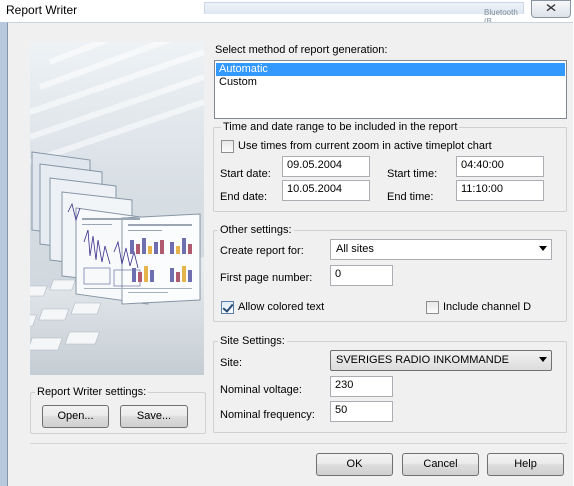 This screenshot has width=574, height=486. Describe the element at coordinates (42, 10) in the screenshot. I see `window-title: Report Writer` at that location.